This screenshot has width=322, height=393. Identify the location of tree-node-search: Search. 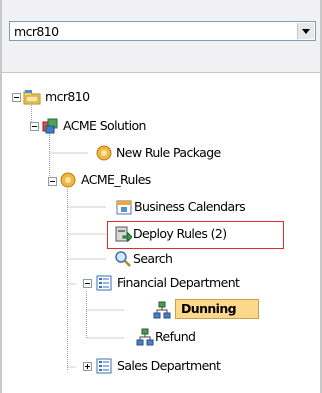
(153, 259).